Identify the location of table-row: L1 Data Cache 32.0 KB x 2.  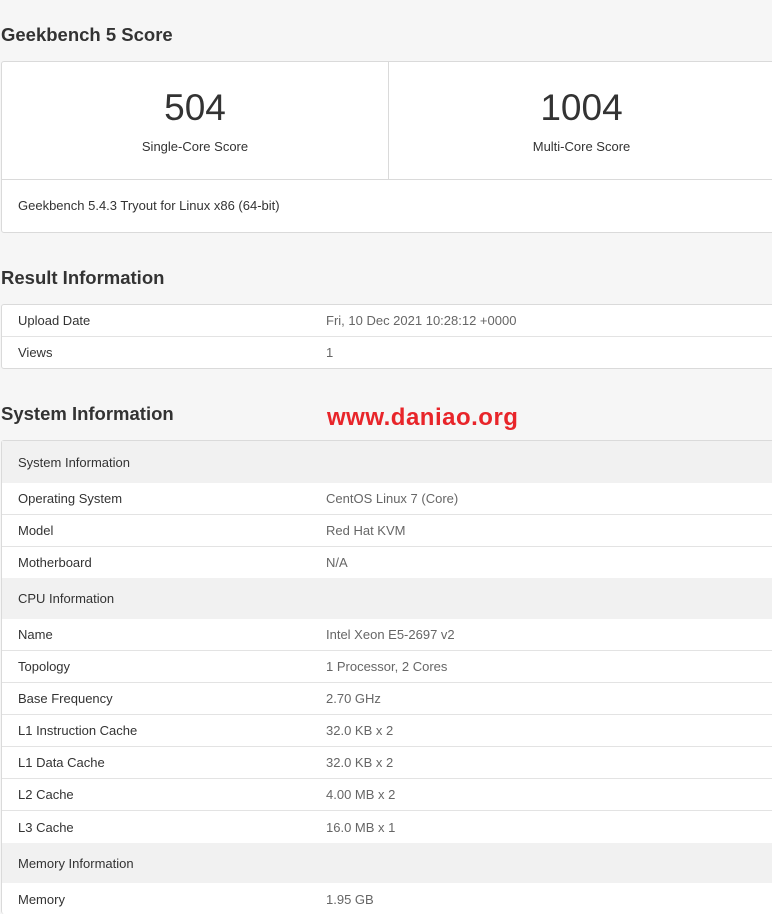
(387, 763).